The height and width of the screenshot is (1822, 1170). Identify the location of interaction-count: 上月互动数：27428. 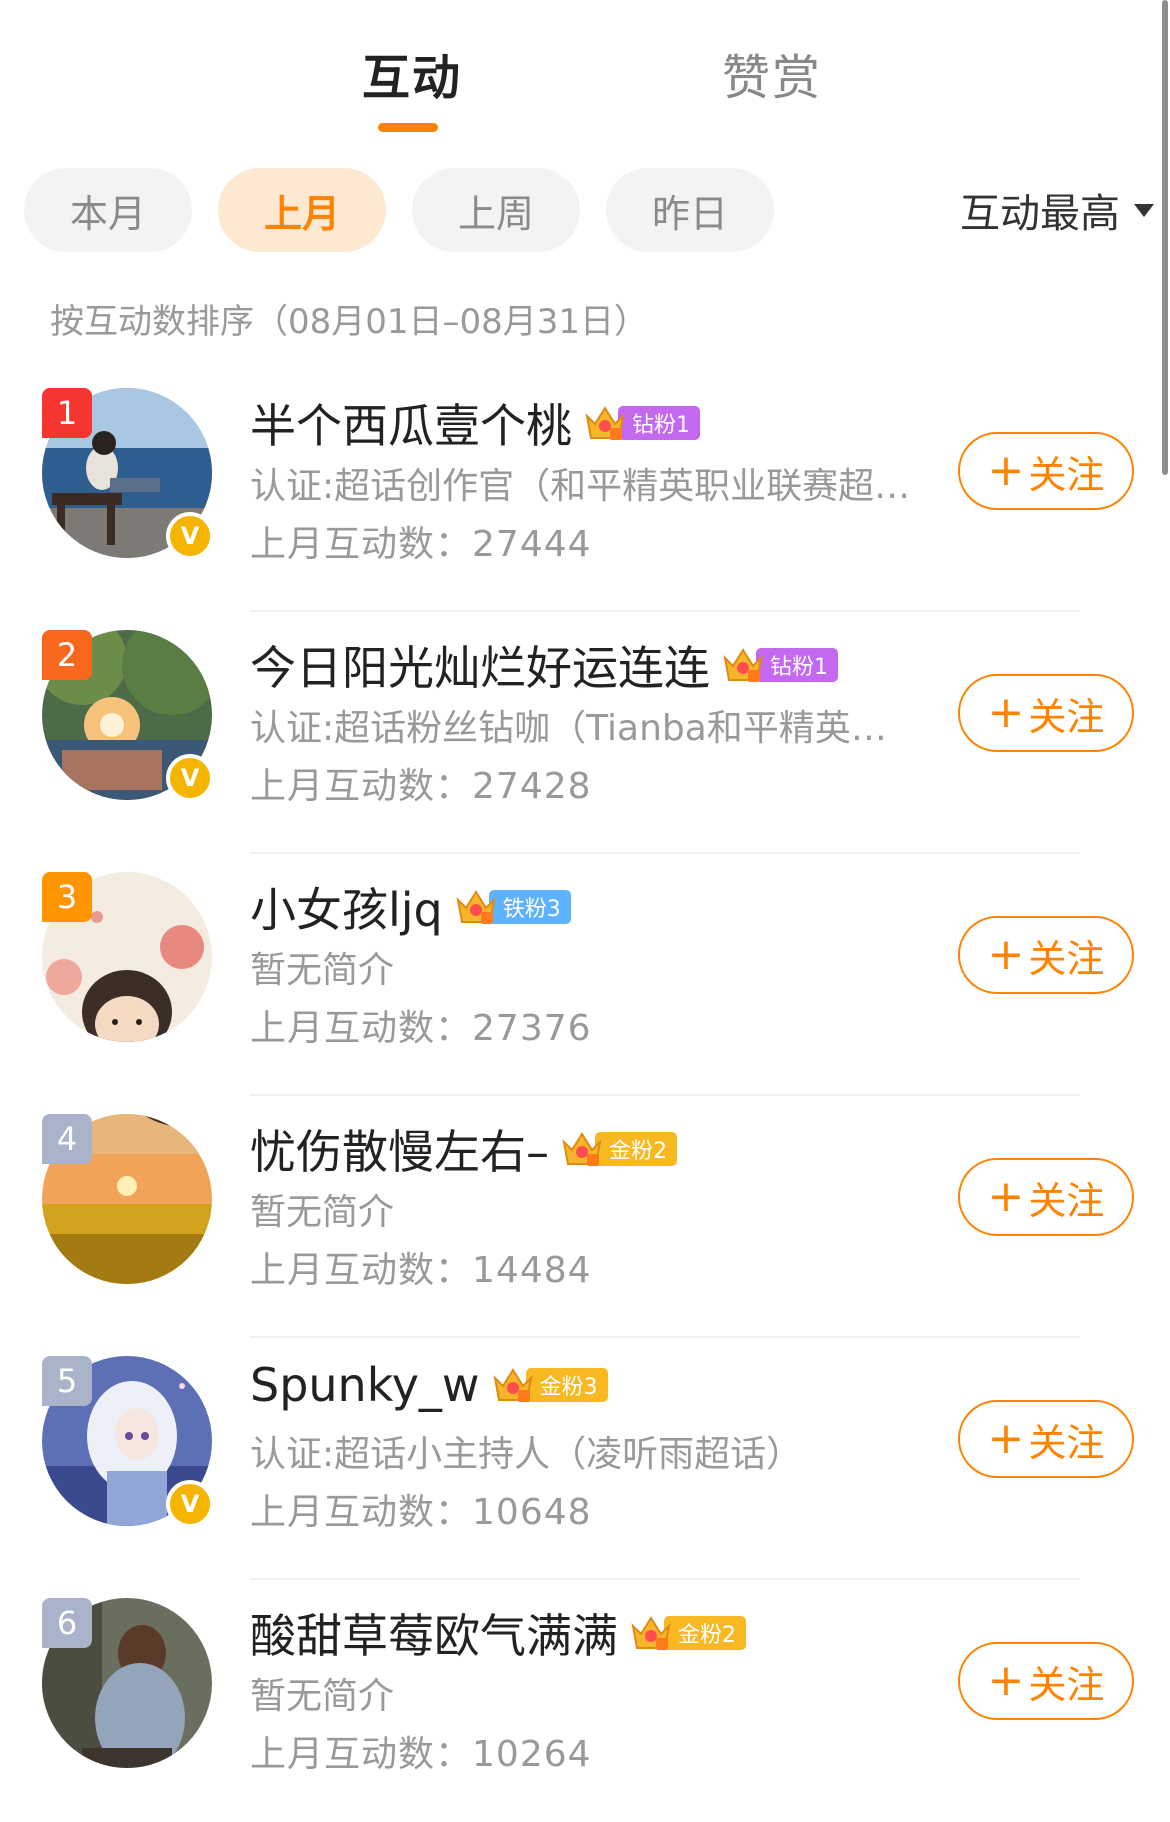
(421, 783).